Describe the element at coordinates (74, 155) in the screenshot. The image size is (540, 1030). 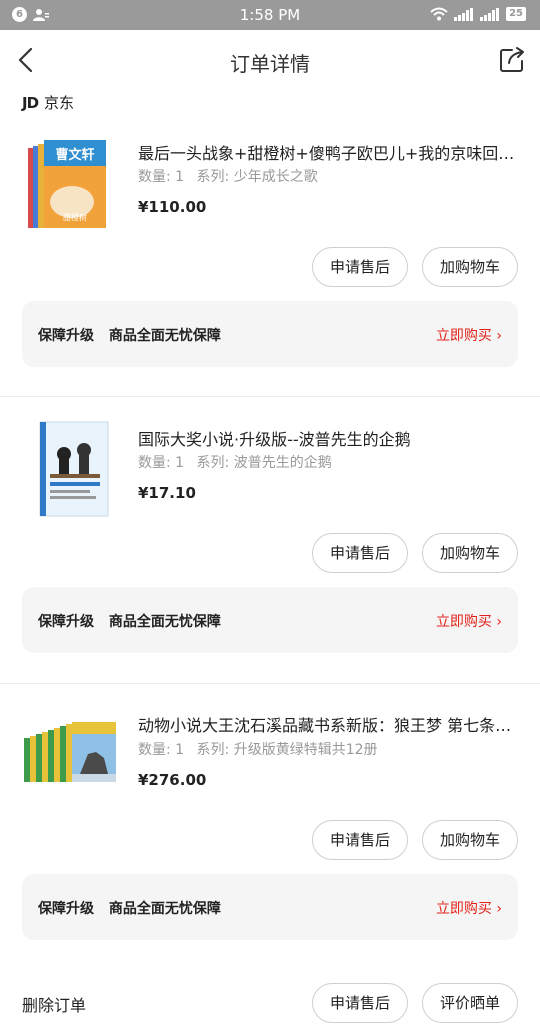
I see `thumbnail-title: 曹文轩` at that location.